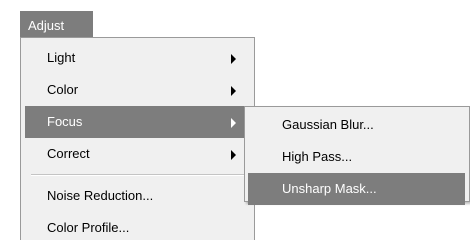 Image resolution: width=470 pixels, height=240 pixels. I want to click on menu-item-color: Color, so click(137, 90).